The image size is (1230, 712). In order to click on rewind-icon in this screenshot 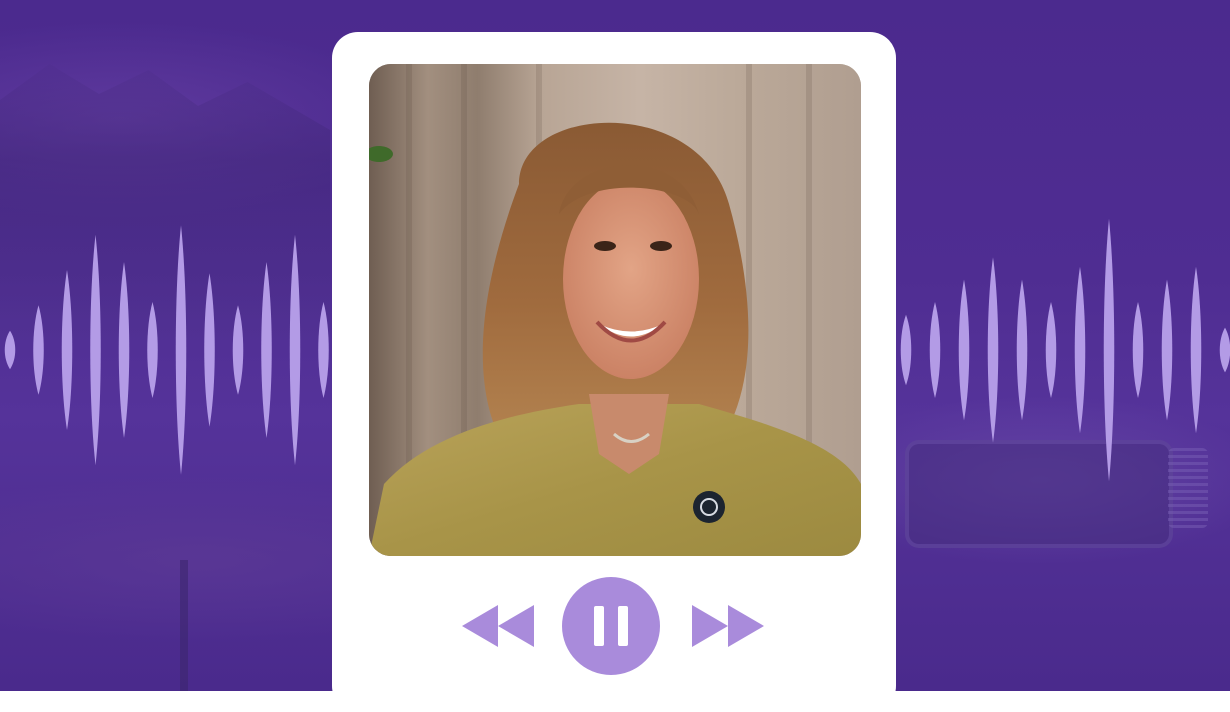, I will do `click(498, 626)`.